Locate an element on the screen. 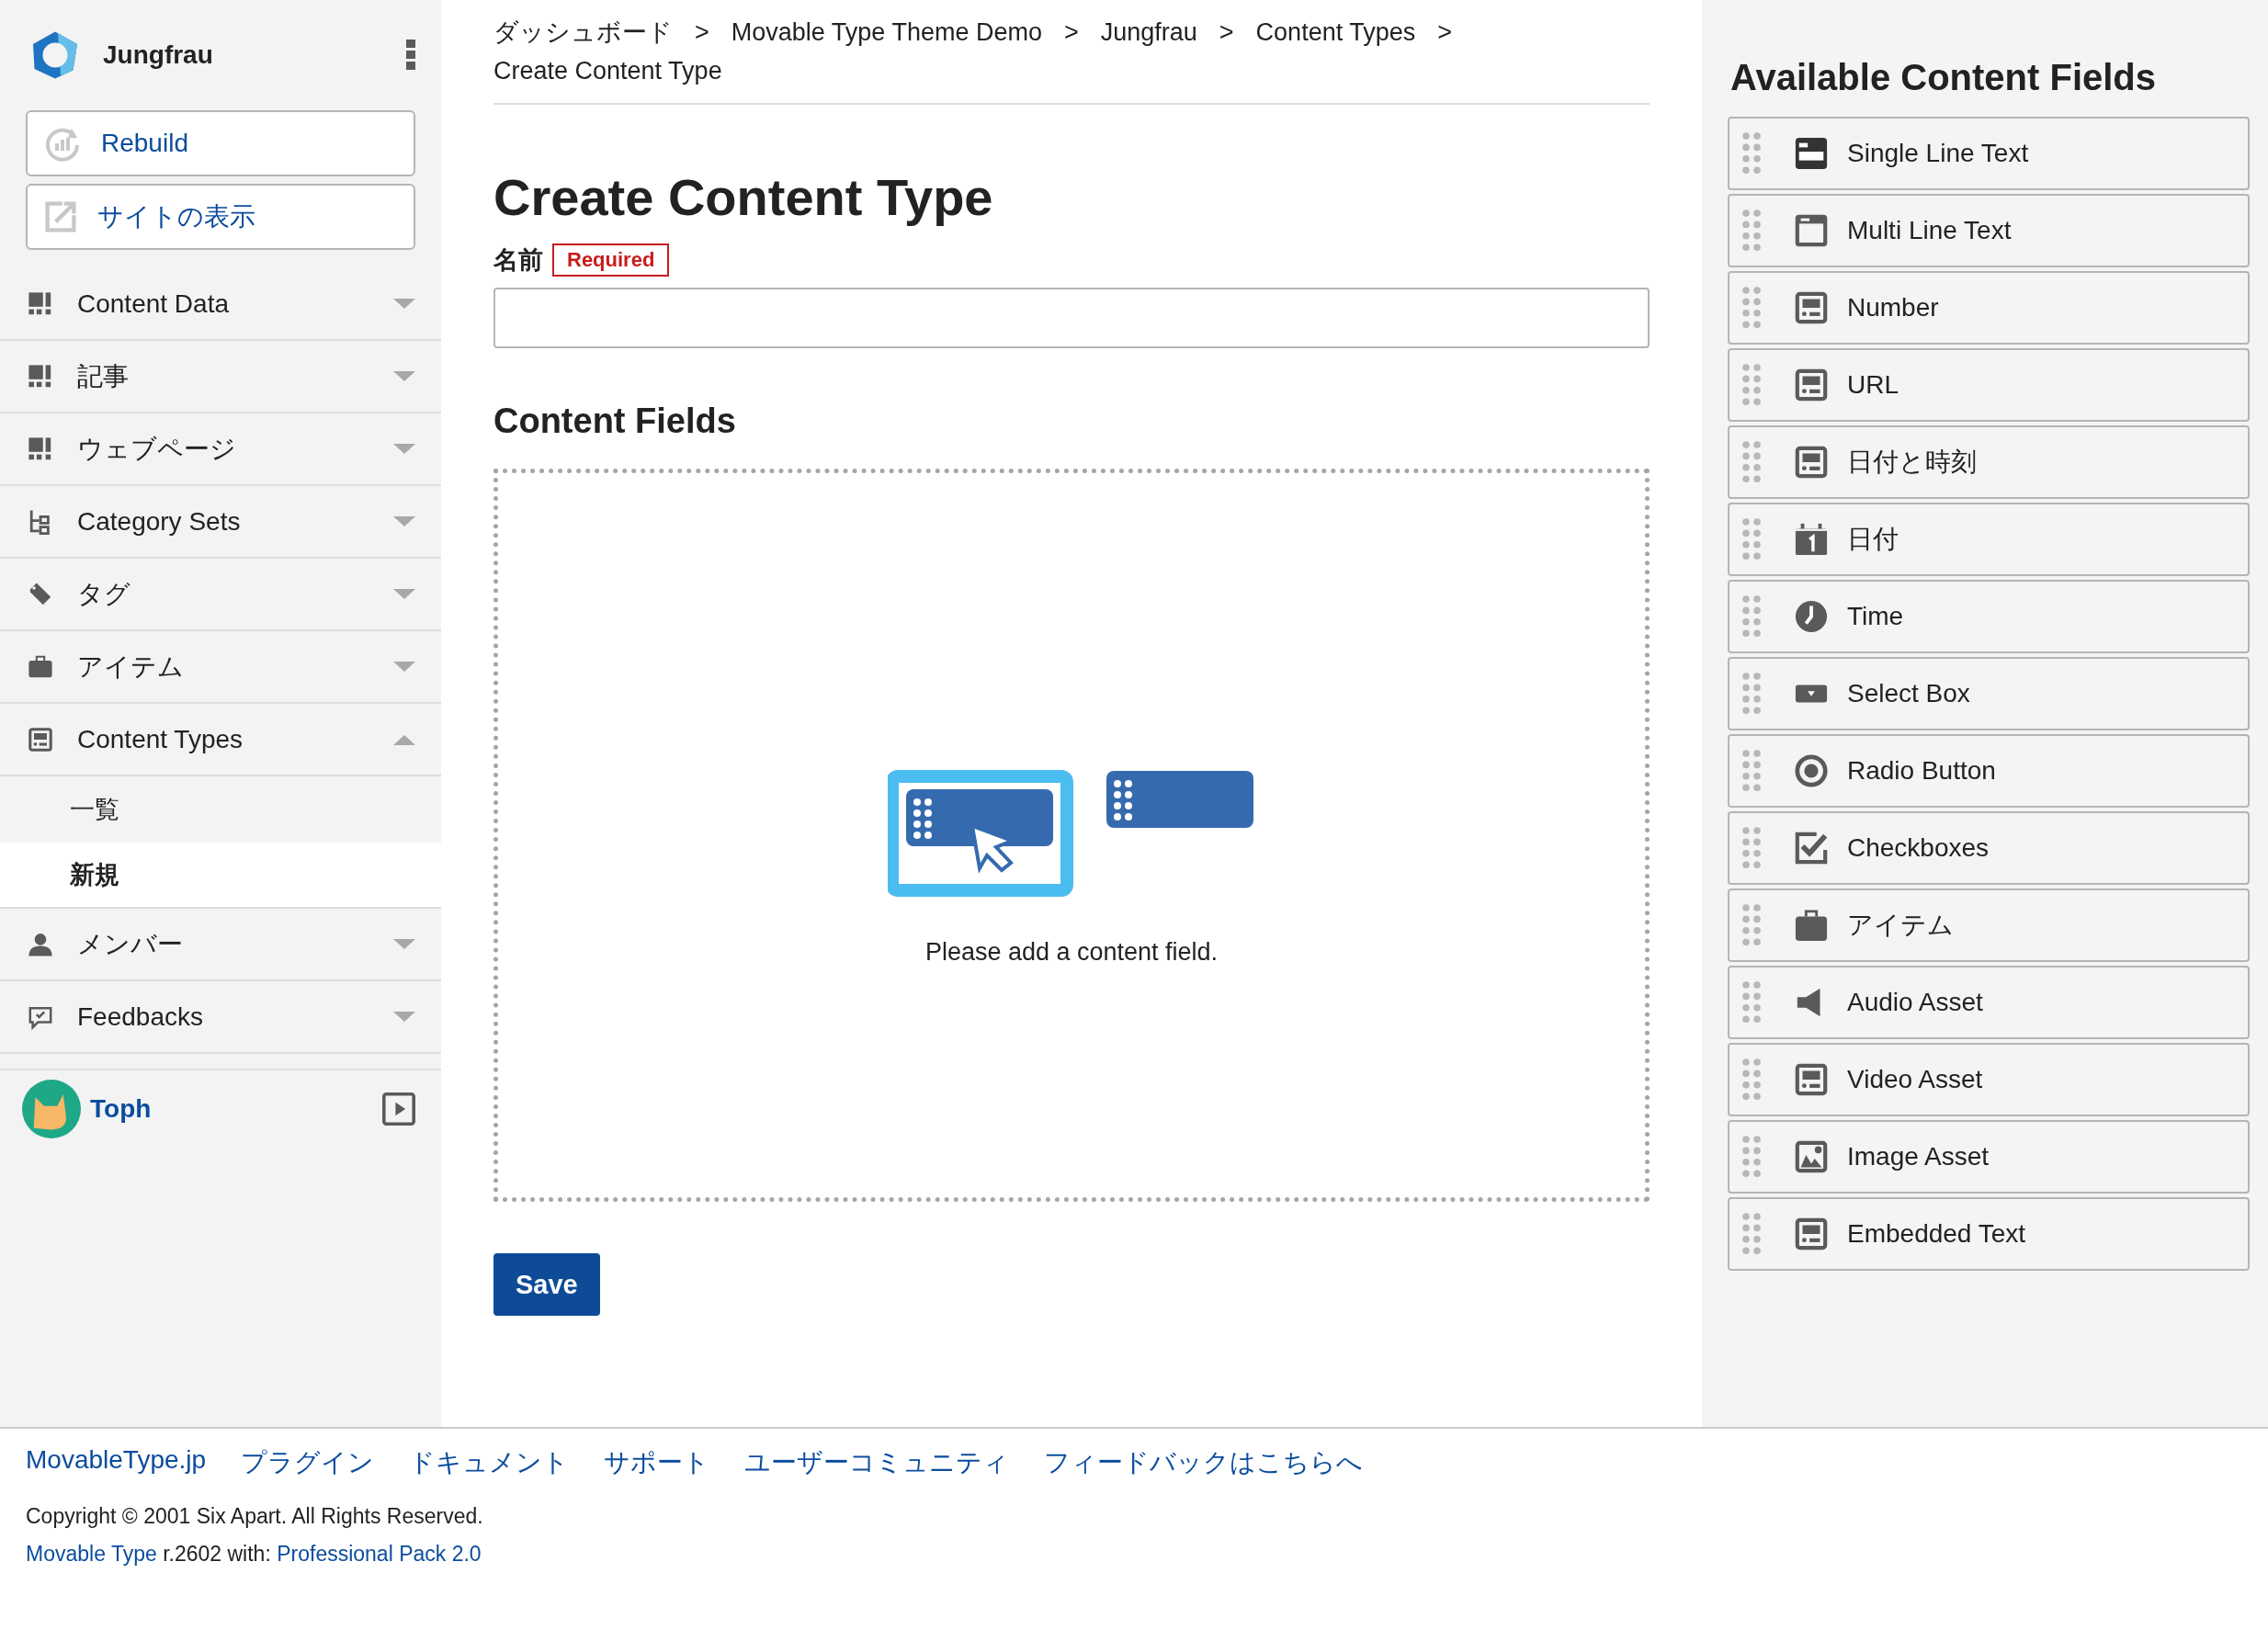  field-type-card: Multi Line Text is located at coordinates (1989, 231).